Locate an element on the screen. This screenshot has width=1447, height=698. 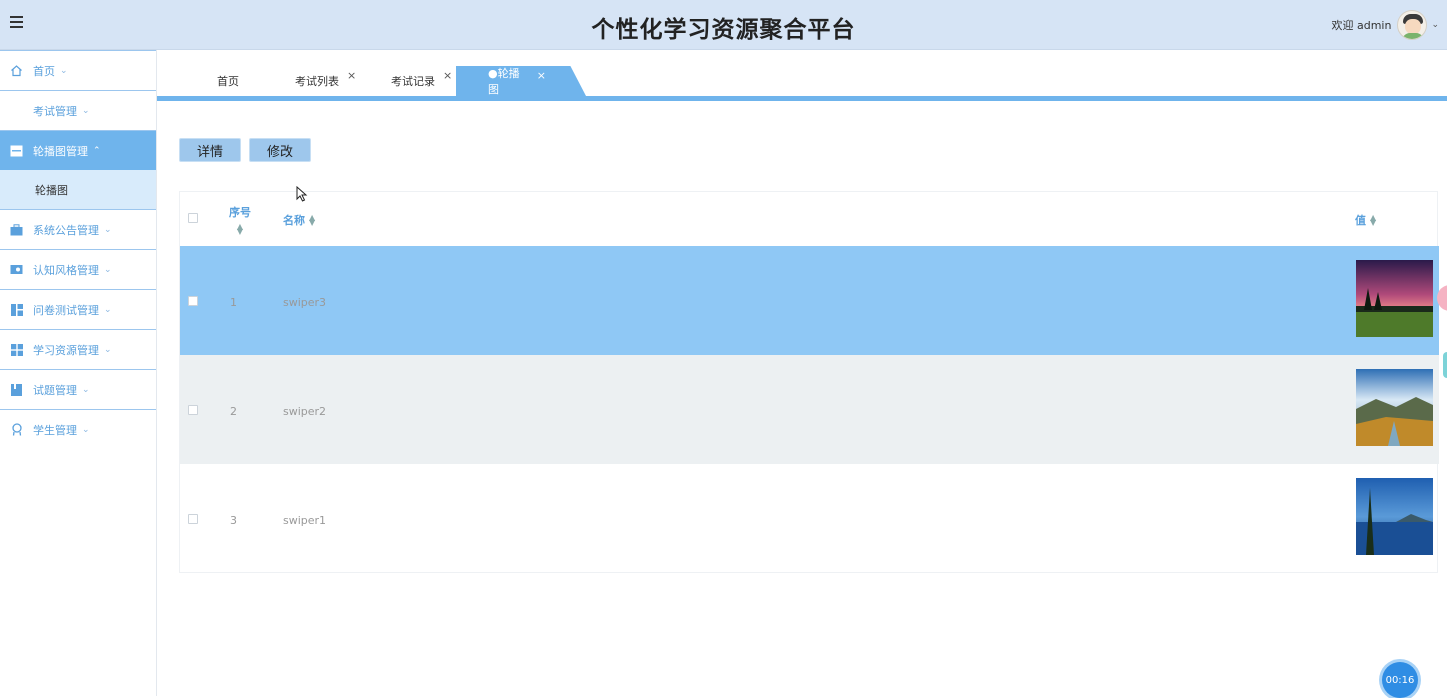
sidebar-item-label: 系统公告管理 is located at coordinates (66, 230).